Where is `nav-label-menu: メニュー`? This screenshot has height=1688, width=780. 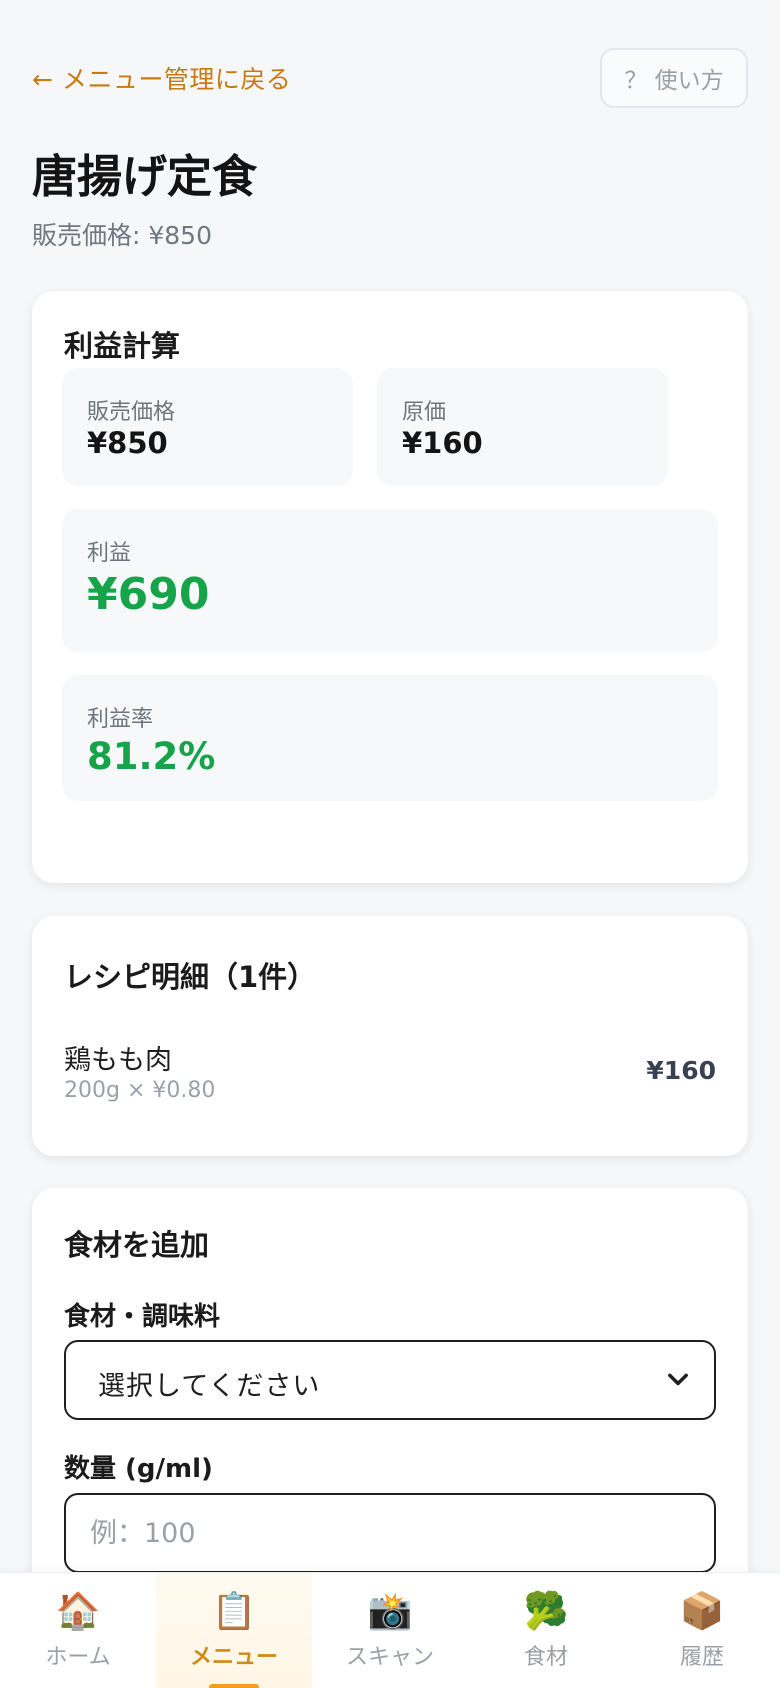
nav-label-menu: メニュー is located at coordinates (233, 1657).